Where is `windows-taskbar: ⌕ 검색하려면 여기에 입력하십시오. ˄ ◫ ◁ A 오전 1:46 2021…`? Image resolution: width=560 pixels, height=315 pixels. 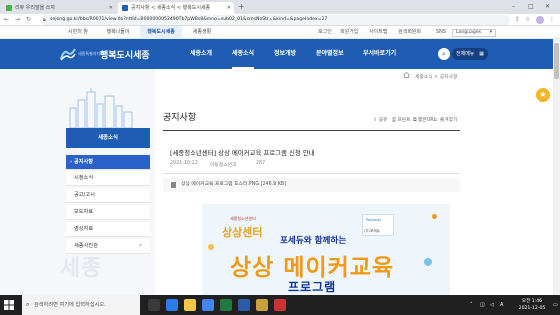
windows-taskbar: ⌕ 검색하려면 여기에 입력하십시오. ˄ ◫ ◁ A 오전 1:46 2021… is located at coordinates (280, 305).